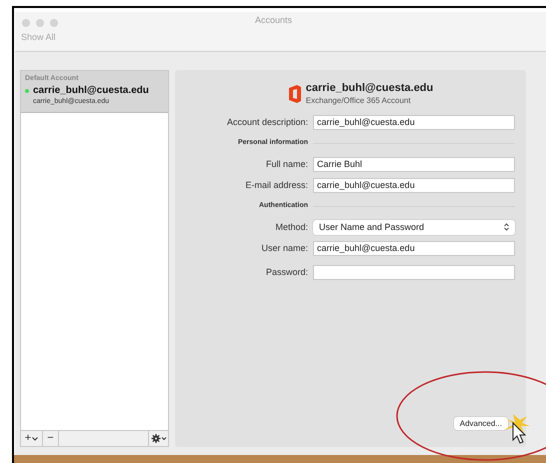 This screenshot has height=463, width=546. Describe the element at coordinates (284, 248) in the screenshot. I see `field-label: User name:` at that location.